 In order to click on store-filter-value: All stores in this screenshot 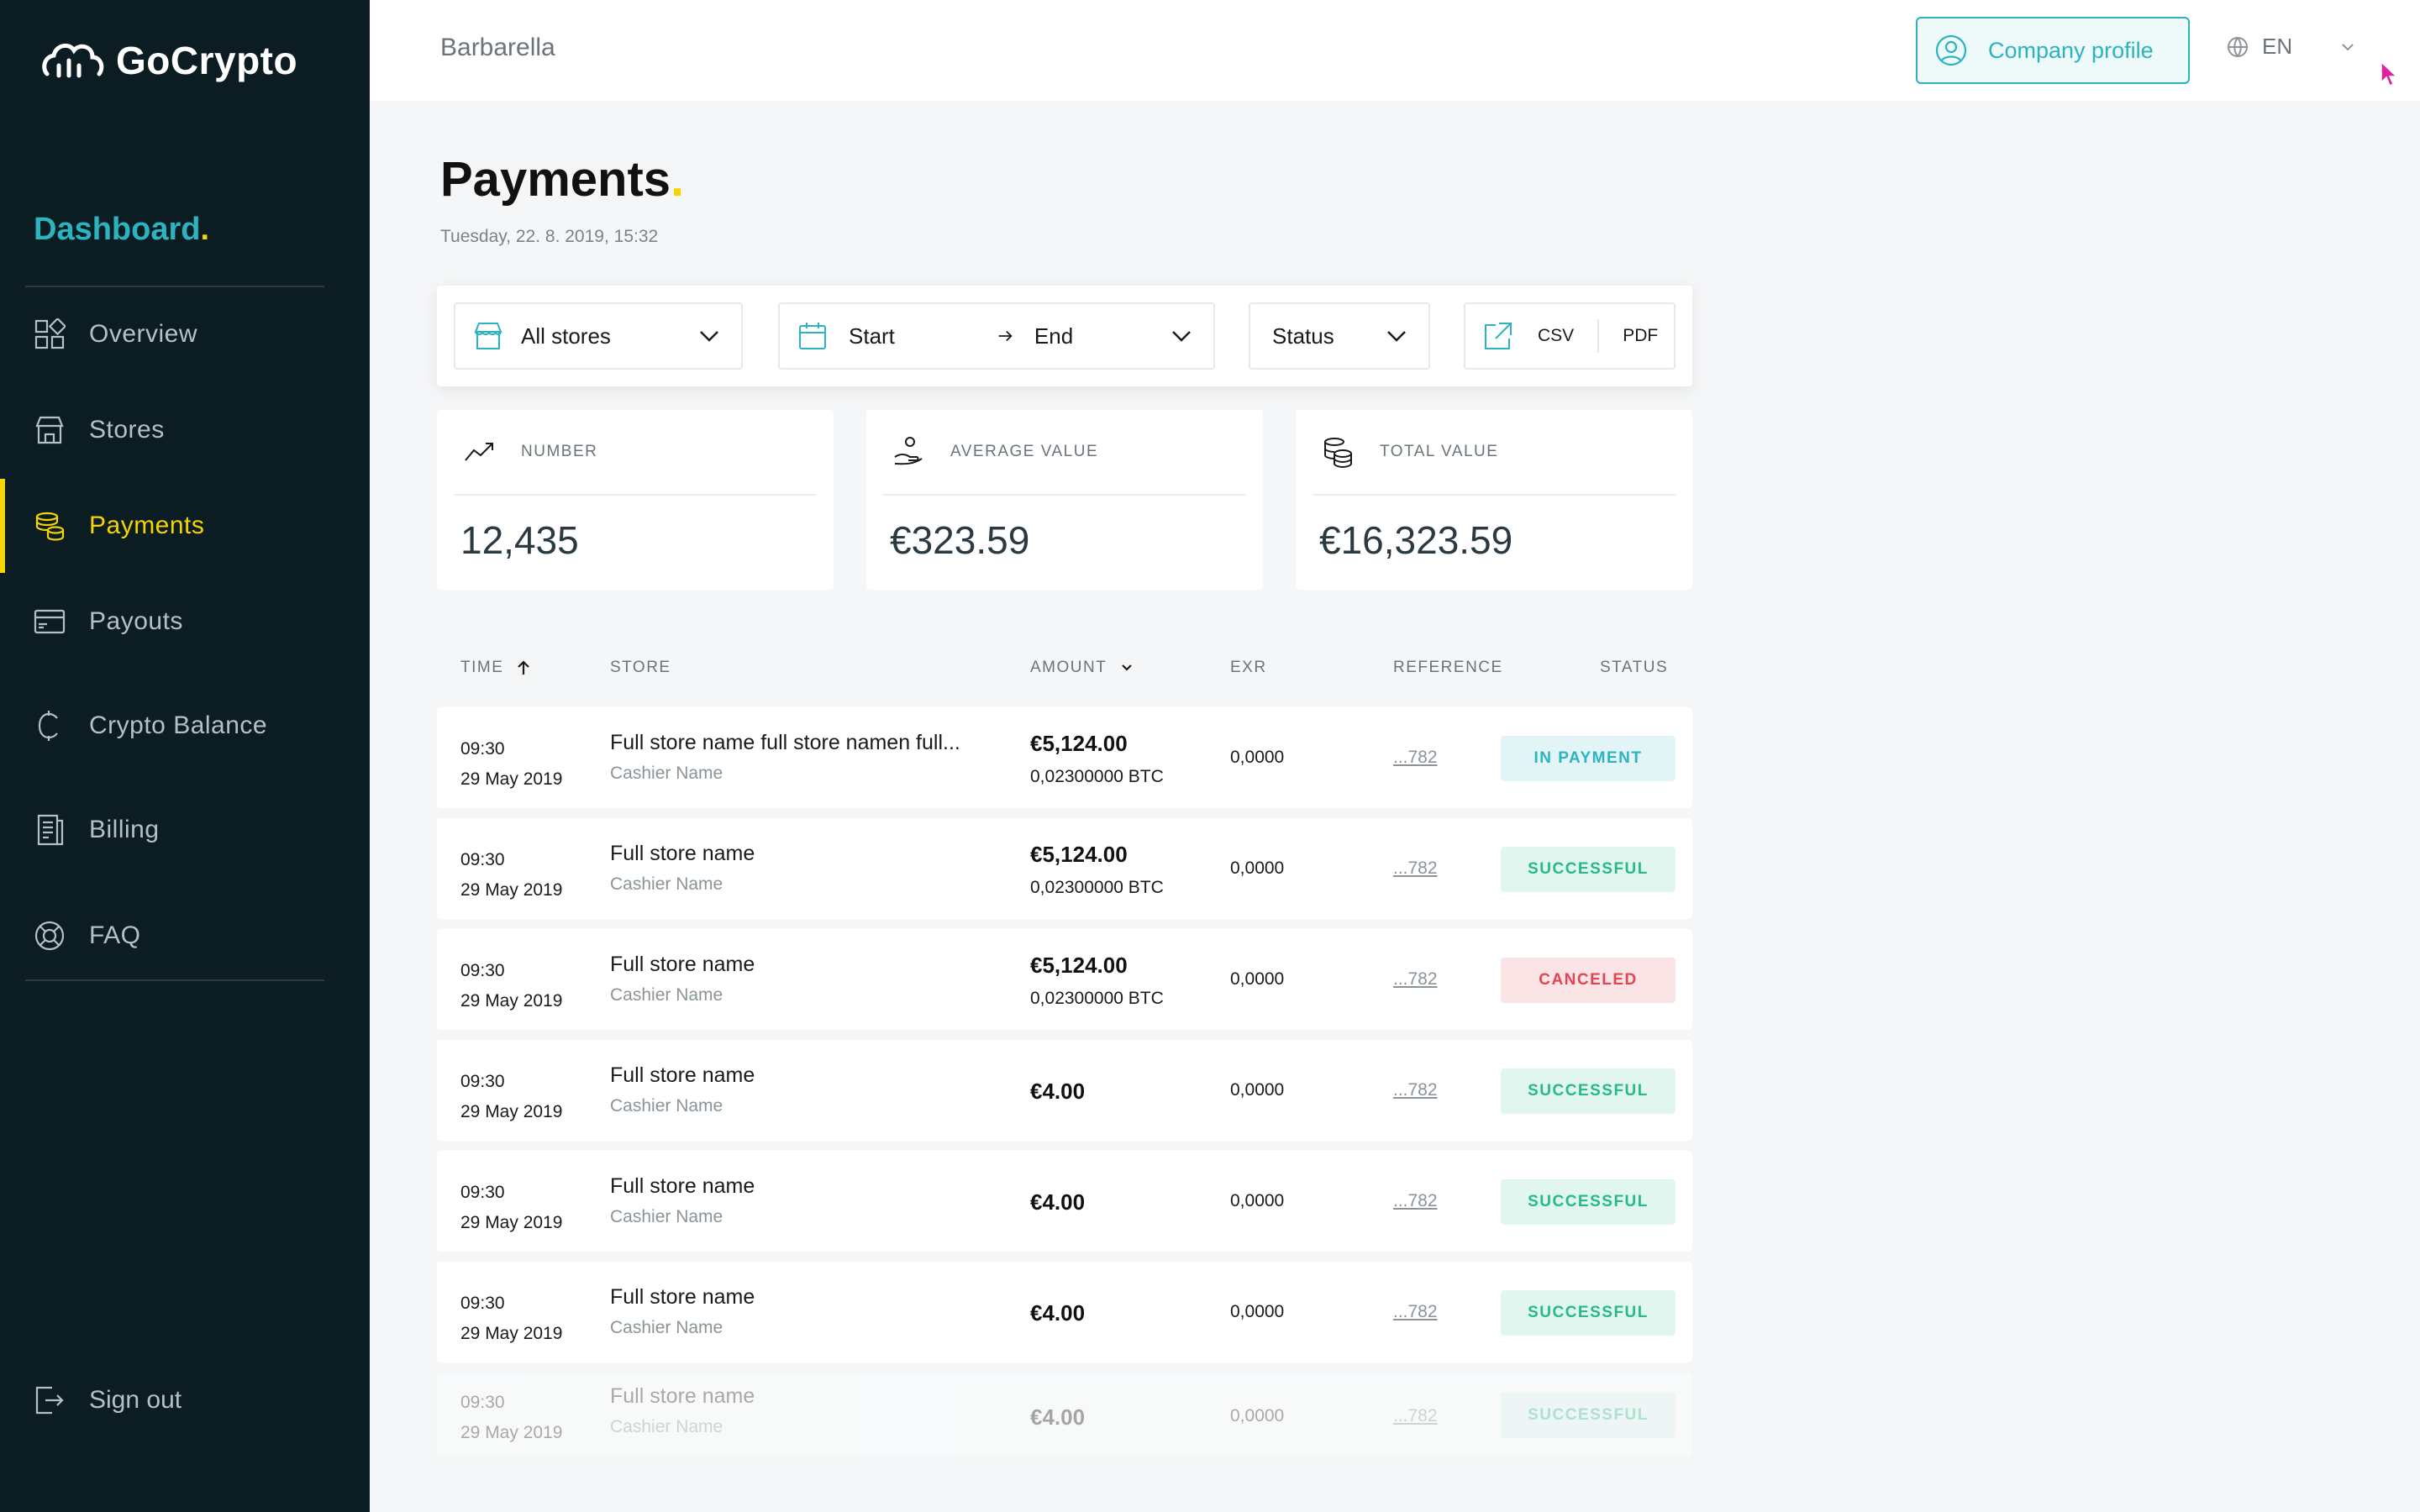, I will do `click(566, 336)`.